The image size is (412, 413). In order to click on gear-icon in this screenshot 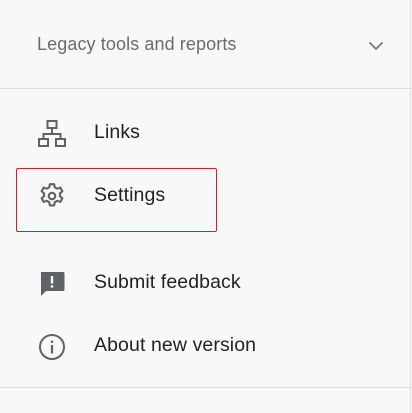, I will do `click(52, 195)`.